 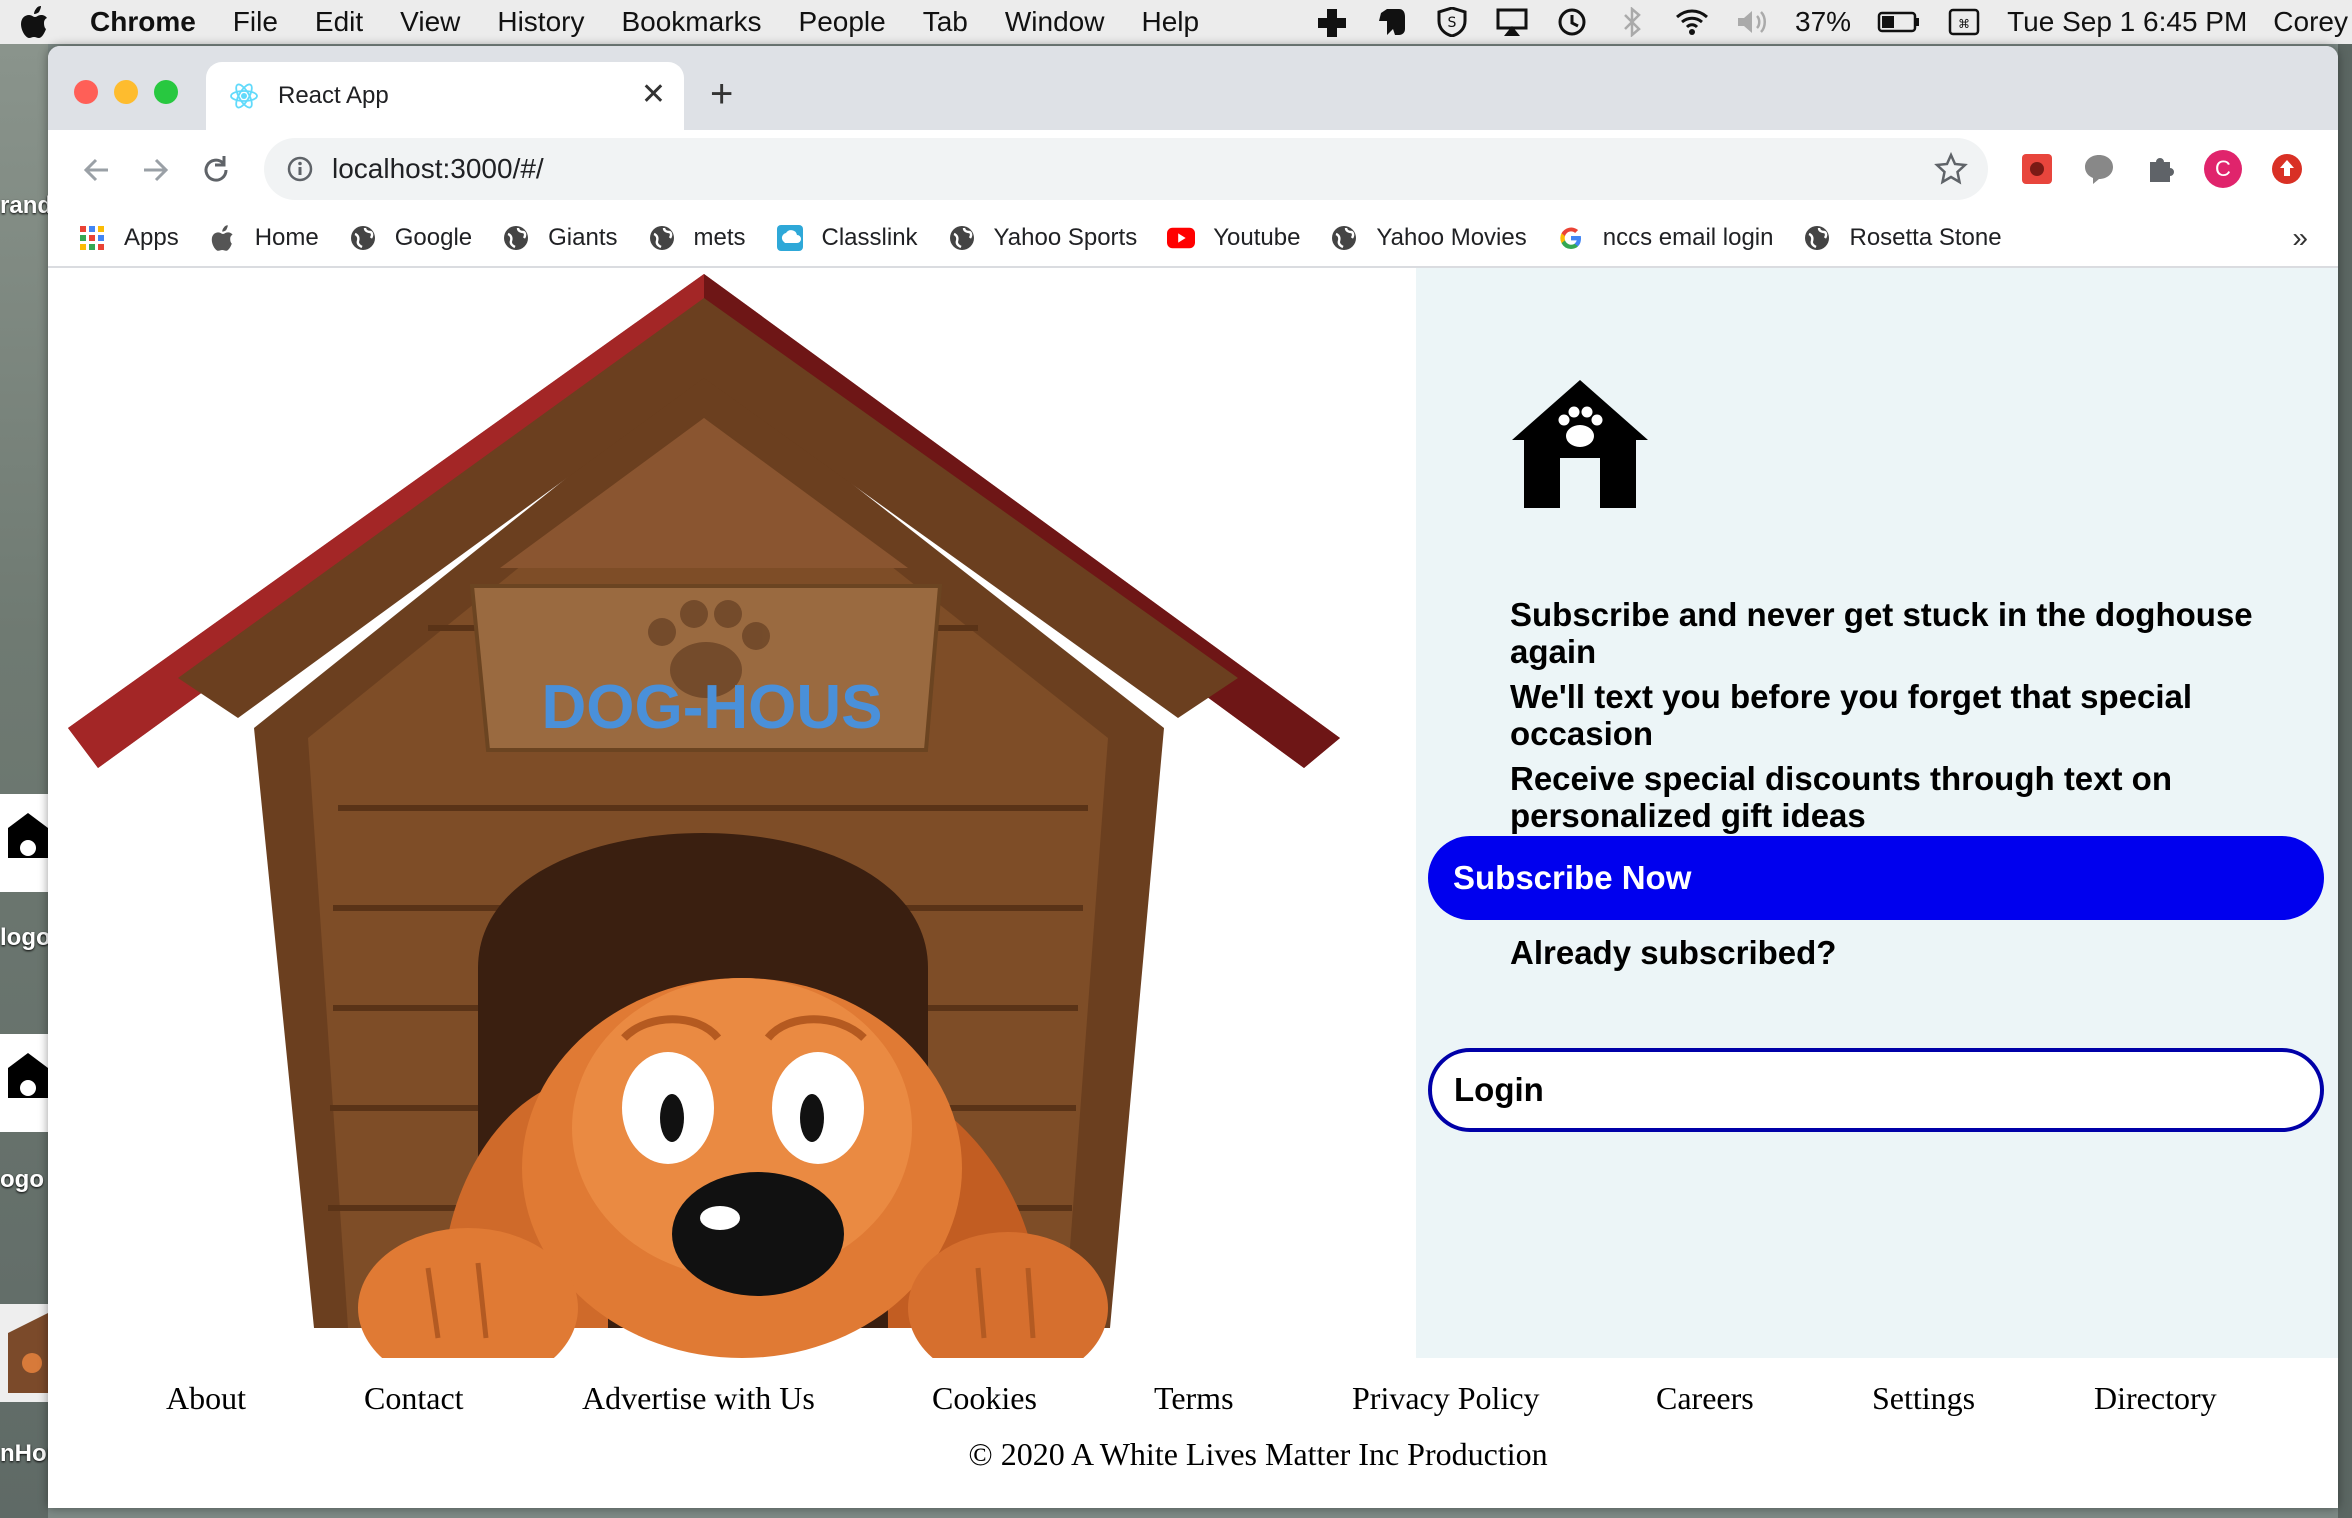 I want to click on time-machine-icon, so click(x=1572, y=22).